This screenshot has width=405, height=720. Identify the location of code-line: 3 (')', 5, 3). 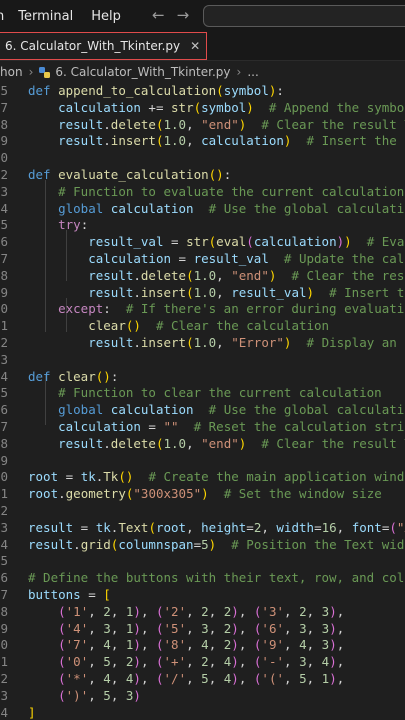
(202, 695).